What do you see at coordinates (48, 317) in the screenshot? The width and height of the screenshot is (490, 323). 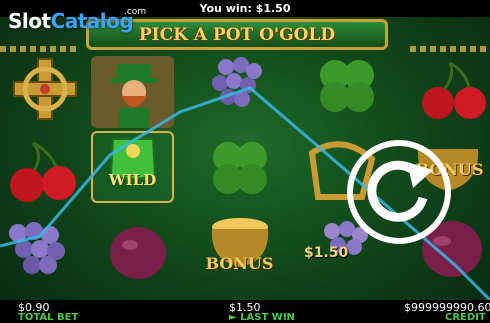 I see `total-bet-label: TOTAL BET` at bounding box center [48, 317].